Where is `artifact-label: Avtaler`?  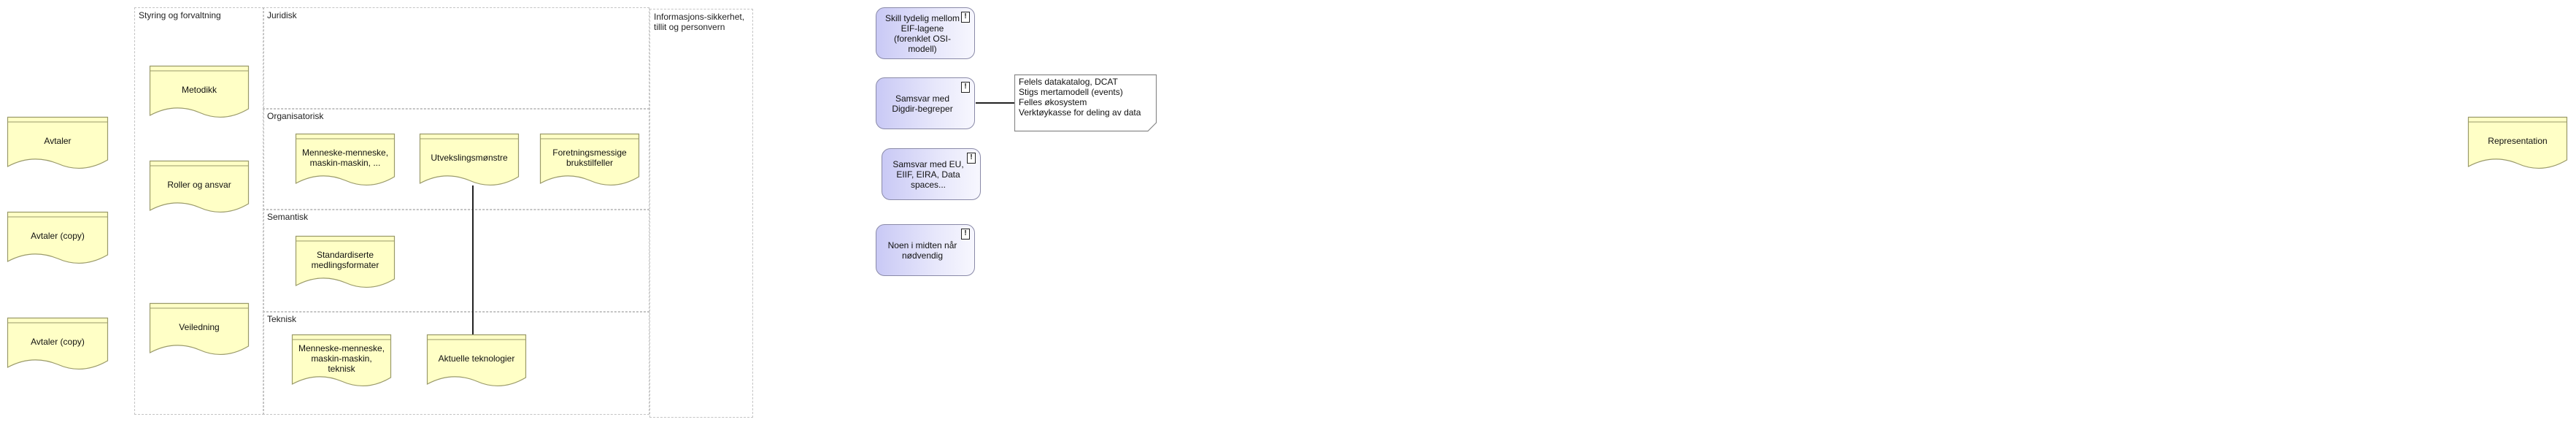
artifact-label: Avtaler is located at coordinates (58, 140).